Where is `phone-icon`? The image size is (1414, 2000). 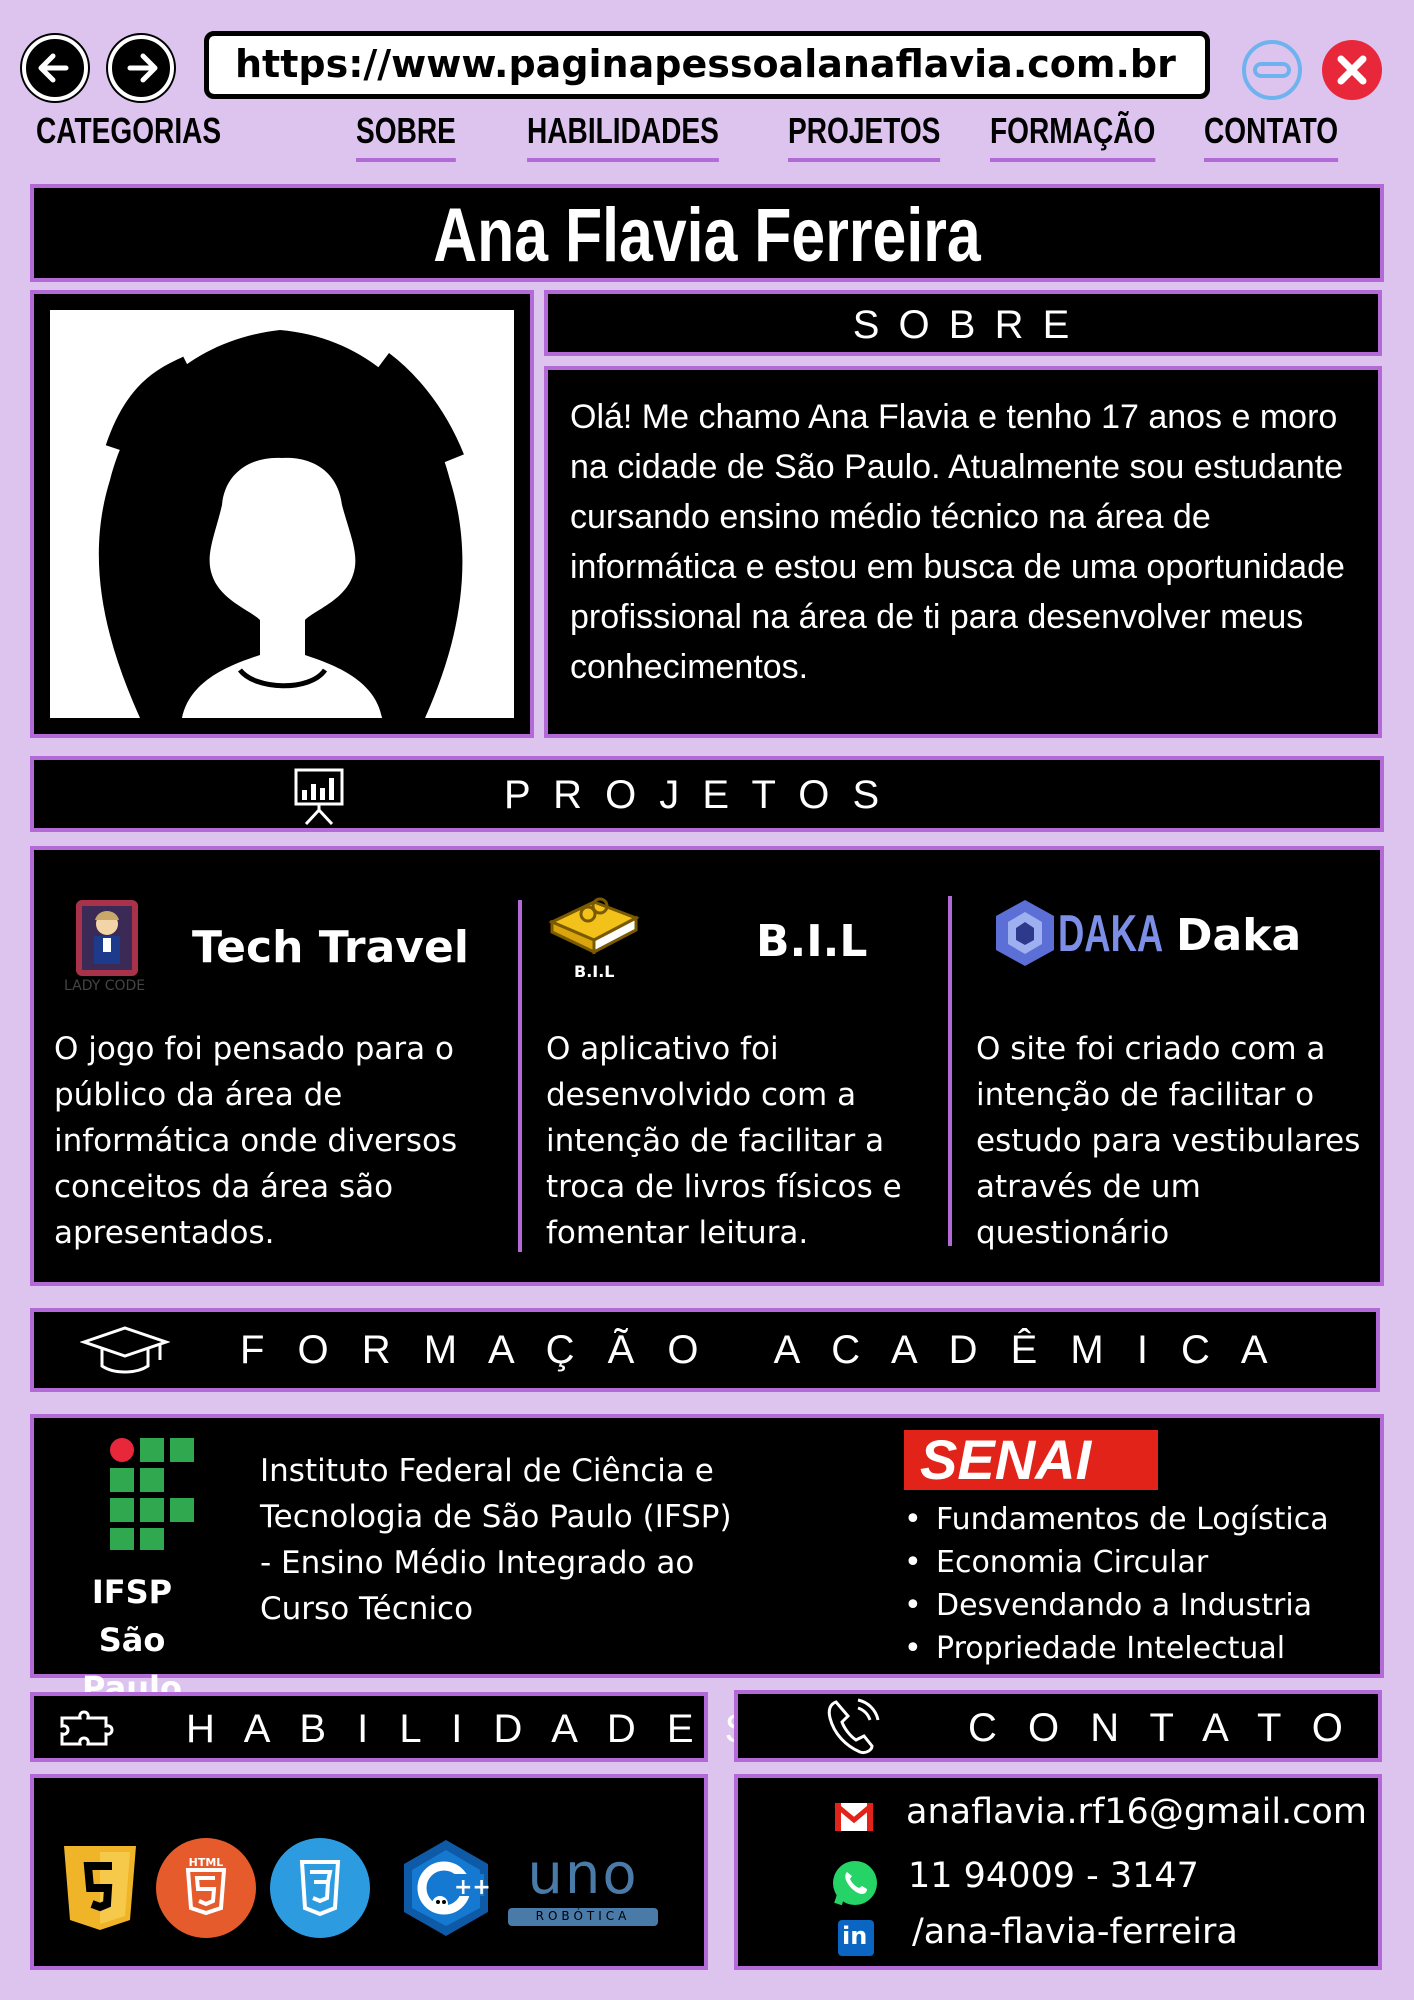 phone-icon is located at coordinates (853, 1726).